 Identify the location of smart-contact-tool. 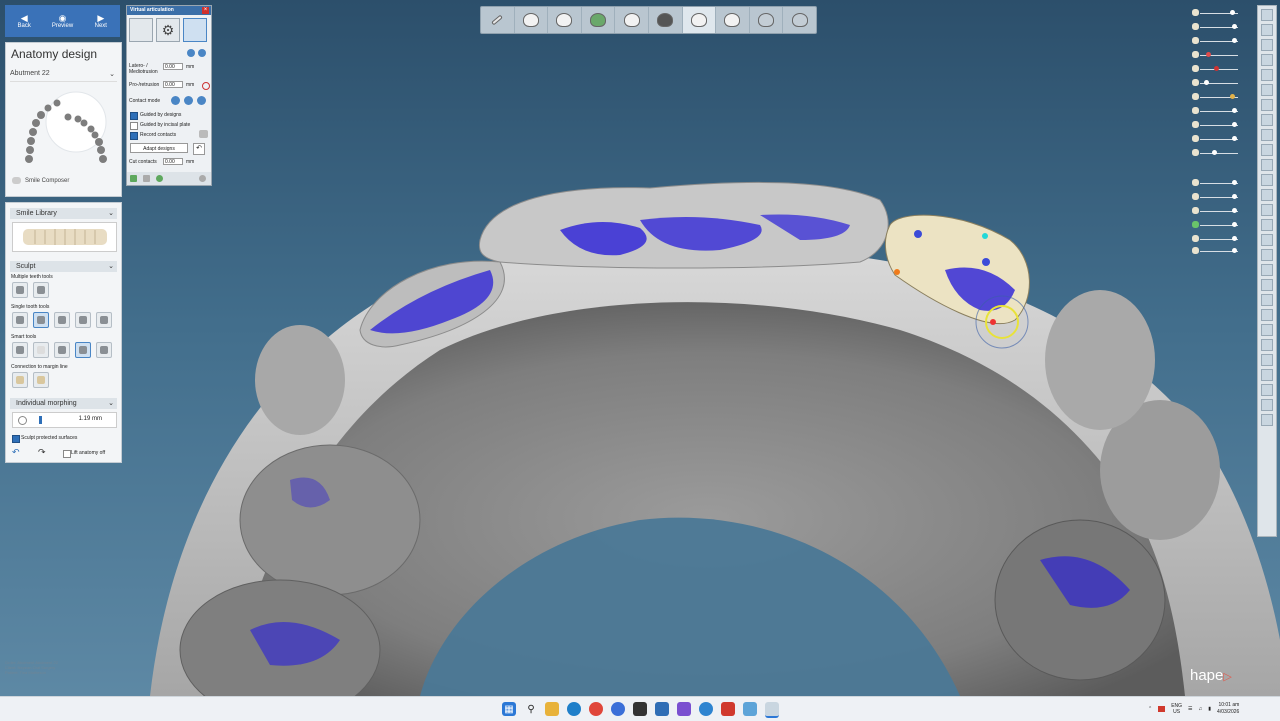
(104, 350).